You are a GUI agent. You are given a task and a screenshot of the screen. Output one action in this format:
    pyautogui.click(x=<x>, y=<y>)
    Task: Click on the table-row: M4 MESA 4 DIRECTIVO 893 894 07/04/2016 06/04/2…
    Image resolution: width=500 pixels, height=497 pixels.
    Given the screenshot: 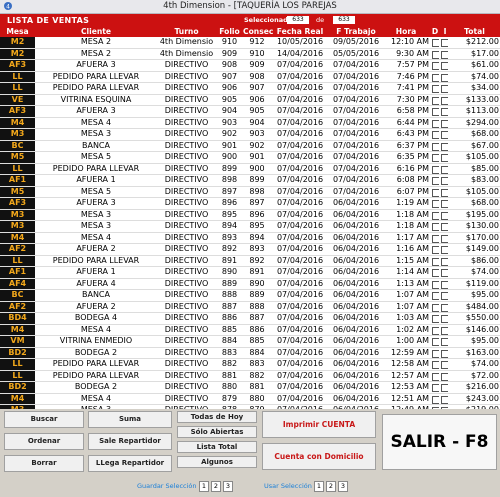 What is the action you would take?
    pyautogui.click(x=250, y=238)
    